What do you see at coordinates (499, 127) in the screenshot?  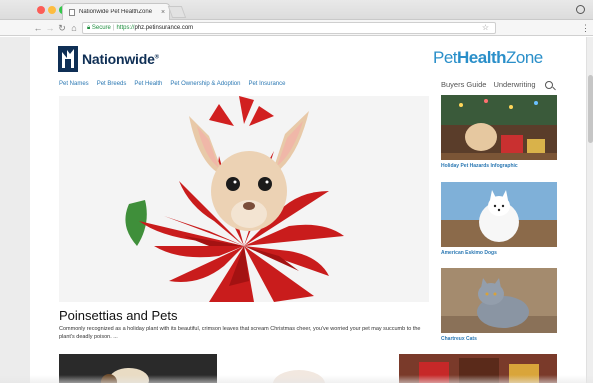 I see `holiday-hazards-photo` at bounding box center [499, 127].